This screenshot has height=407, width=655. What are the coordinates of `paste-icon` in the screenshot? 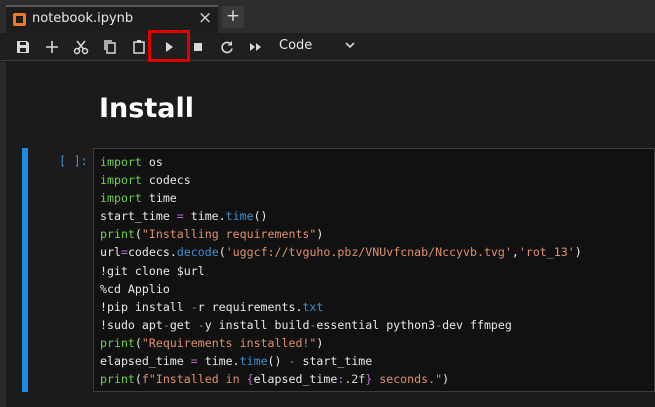 It's located at (139, 47).